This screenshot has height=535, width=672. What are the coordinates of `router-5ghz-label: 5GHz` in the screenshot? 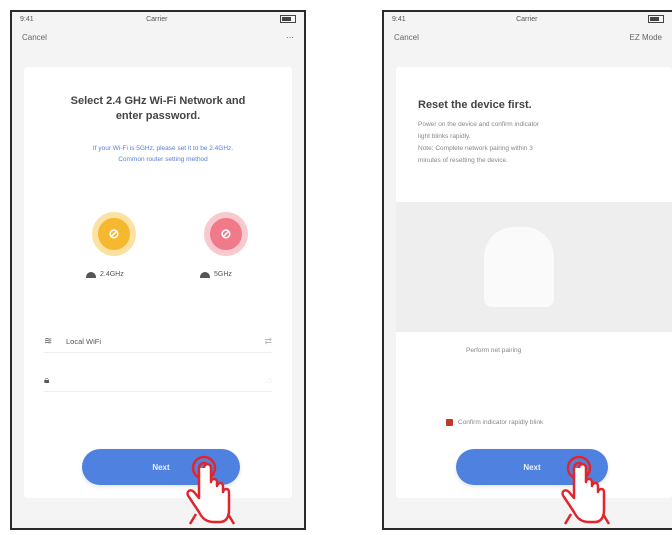 It's located at (216, 274).